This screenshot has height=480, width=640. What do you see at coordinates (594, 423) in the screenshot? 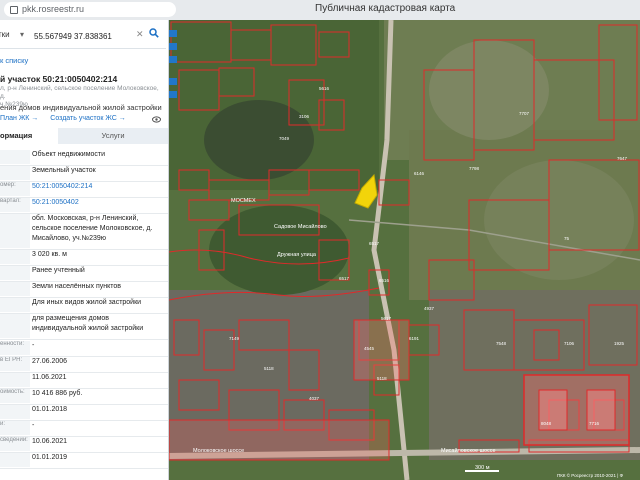
I see `parcel-number-label: 7716` at bounding box center [594, 423].